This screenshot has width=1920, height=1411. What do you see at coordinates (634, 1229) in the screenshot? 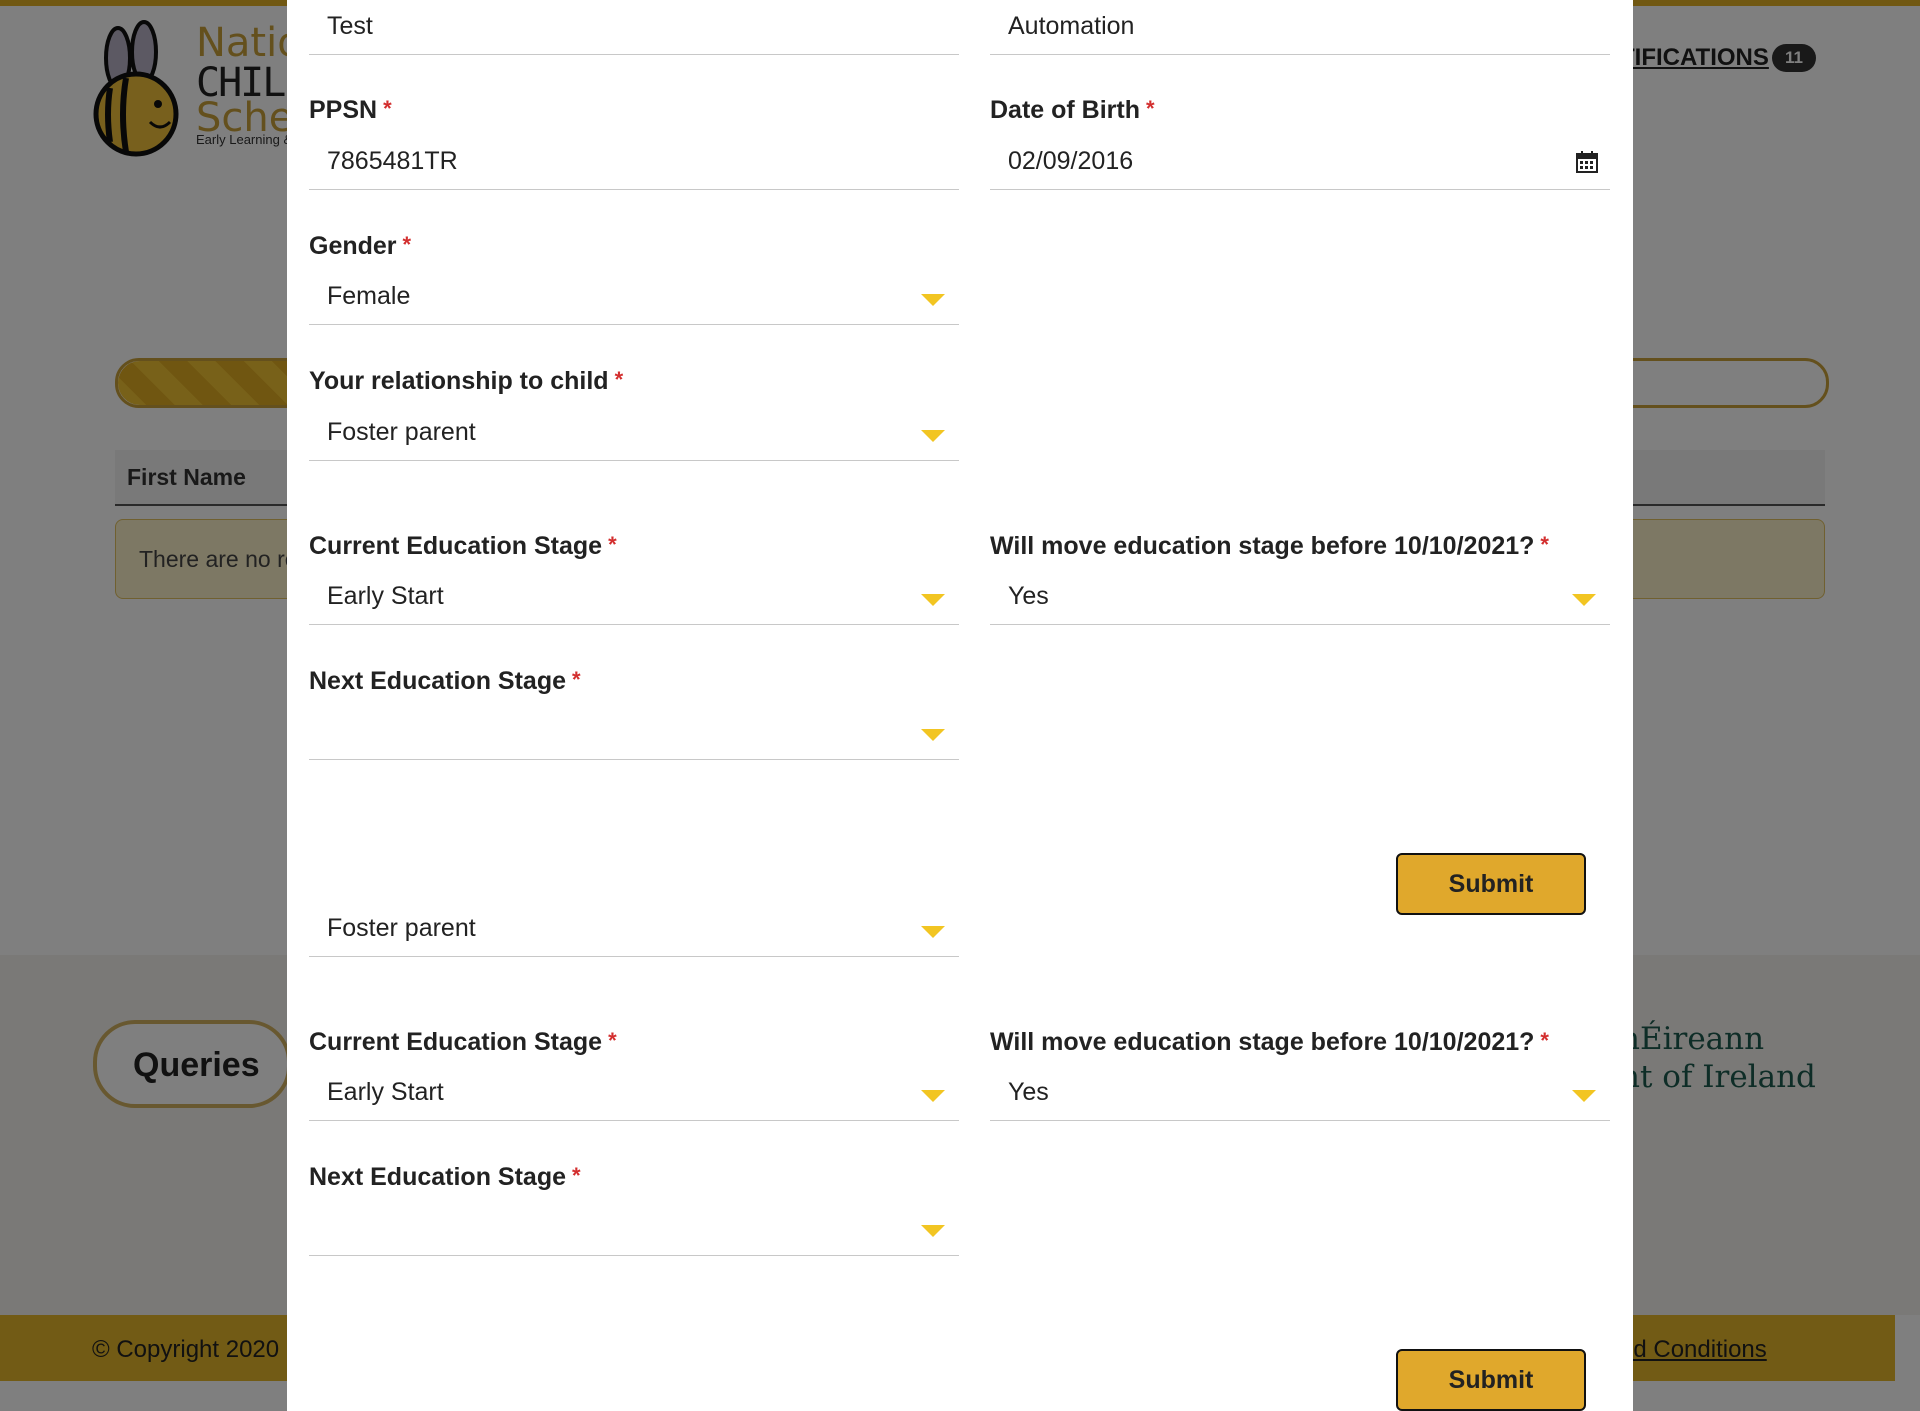
I see `next-stage-select-repeat` at bounding box center [634, 1229].